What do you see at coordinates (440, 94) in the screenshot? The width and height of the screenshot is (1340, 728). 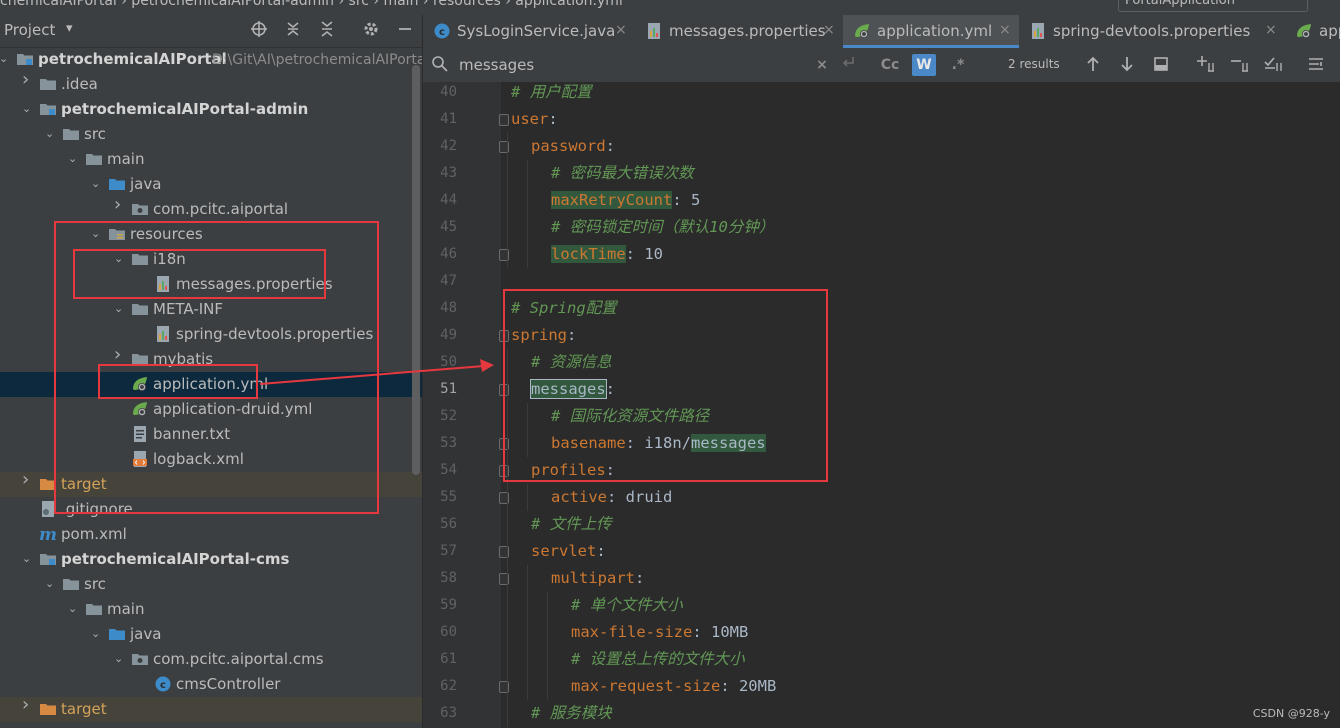 I see `line-number: 40` at bounding box center [440, 94].